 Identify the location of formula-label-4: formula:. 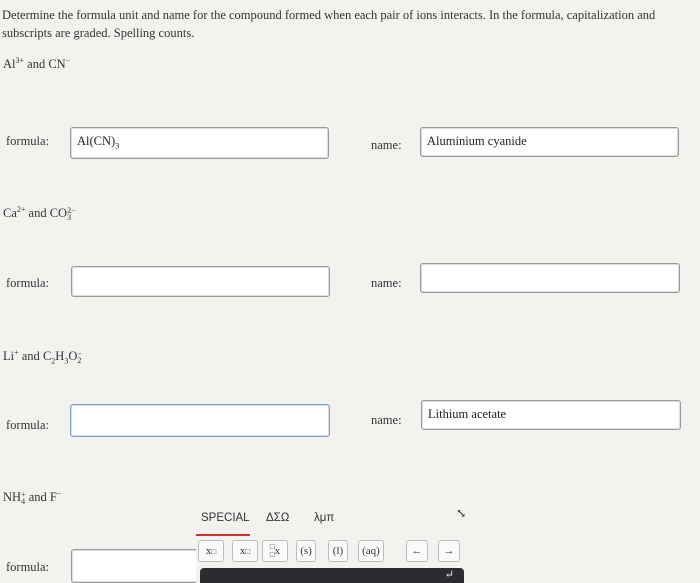
(28, 567).